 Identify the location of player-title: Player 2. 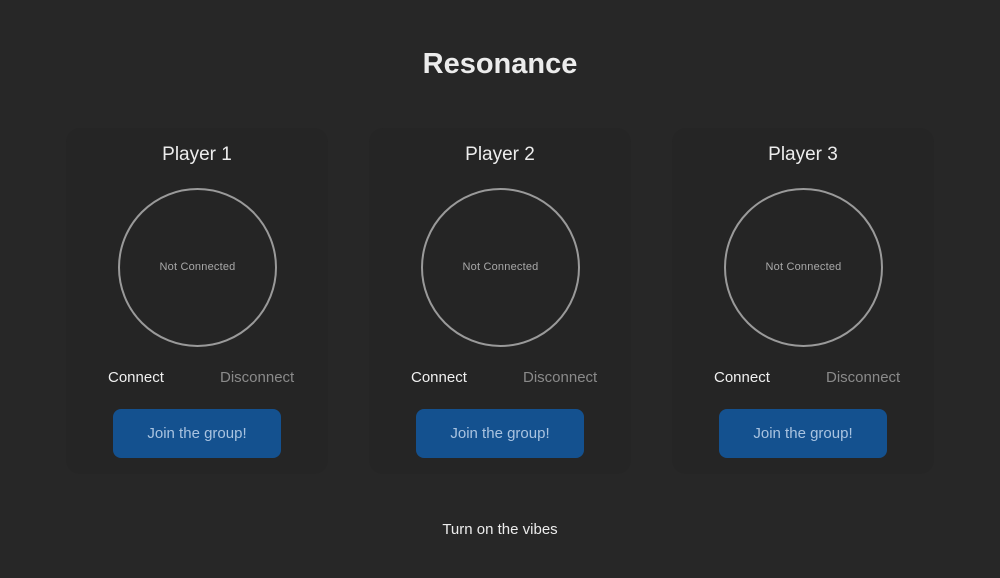
(500, 154).